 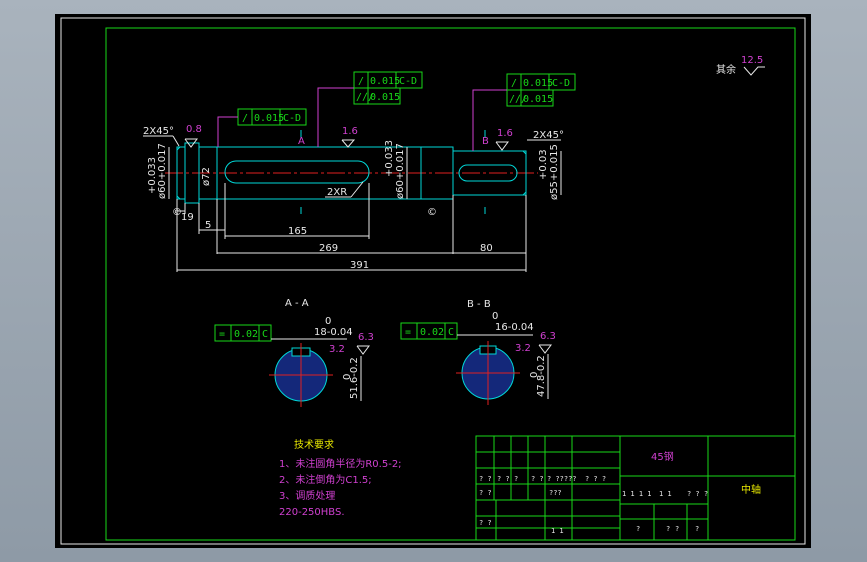 I want to click on titleblock-part-name: 中轴, so click(x=751, y=489).